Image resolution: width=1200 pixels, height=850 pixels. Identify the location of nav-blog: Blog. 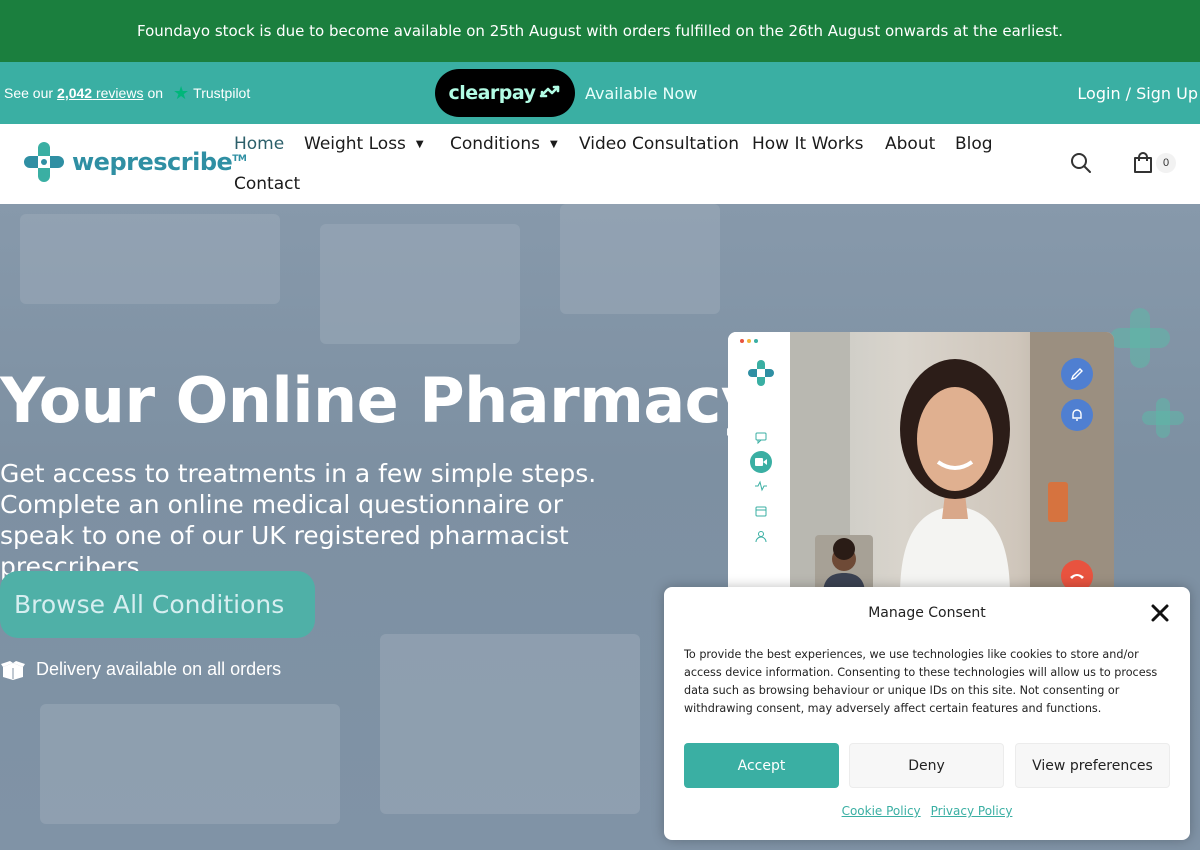
(974, 144).